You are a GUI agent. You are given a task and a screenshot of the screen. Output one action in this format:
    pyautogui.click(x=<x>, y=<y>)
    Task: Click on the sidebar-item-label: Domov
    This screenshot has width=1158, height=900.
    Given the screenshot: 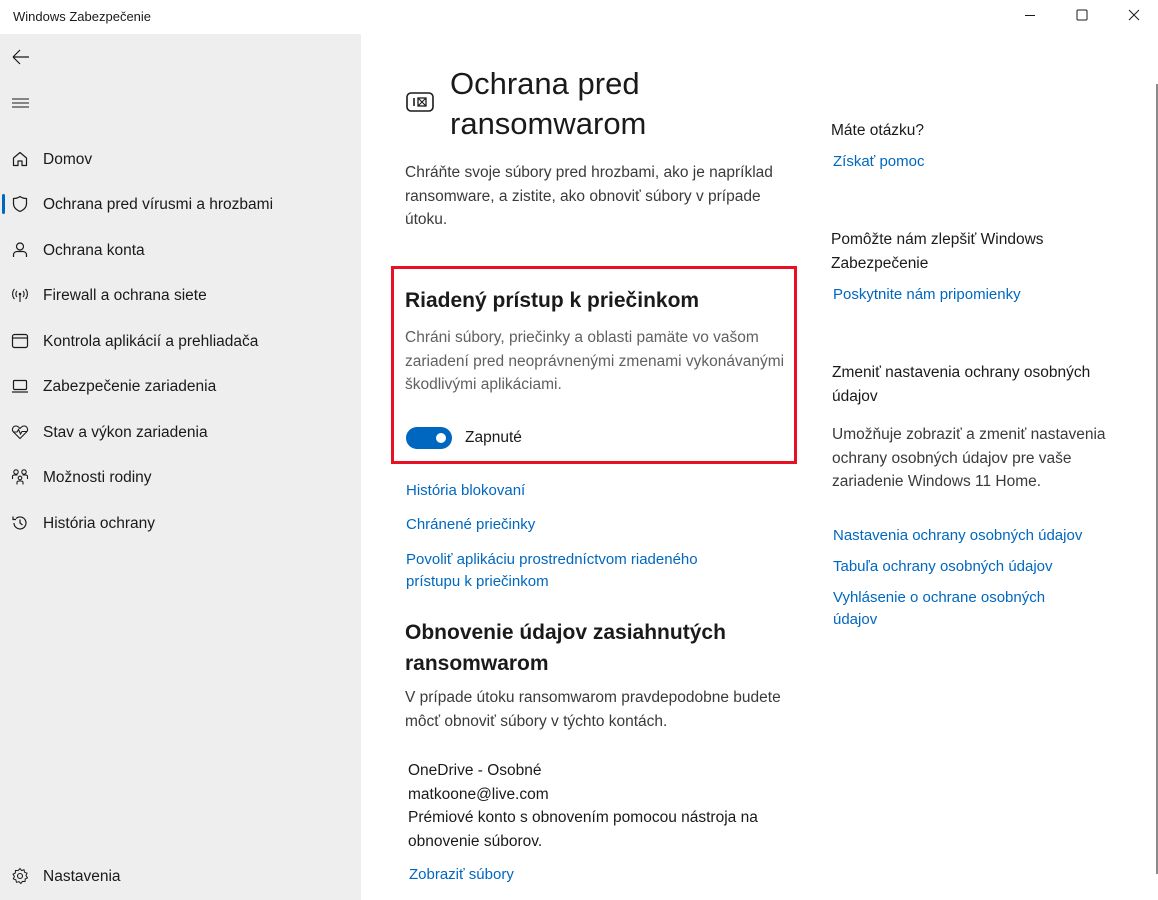 What is the action you would take?
    pyautogui.click(x=68, y=159)
    